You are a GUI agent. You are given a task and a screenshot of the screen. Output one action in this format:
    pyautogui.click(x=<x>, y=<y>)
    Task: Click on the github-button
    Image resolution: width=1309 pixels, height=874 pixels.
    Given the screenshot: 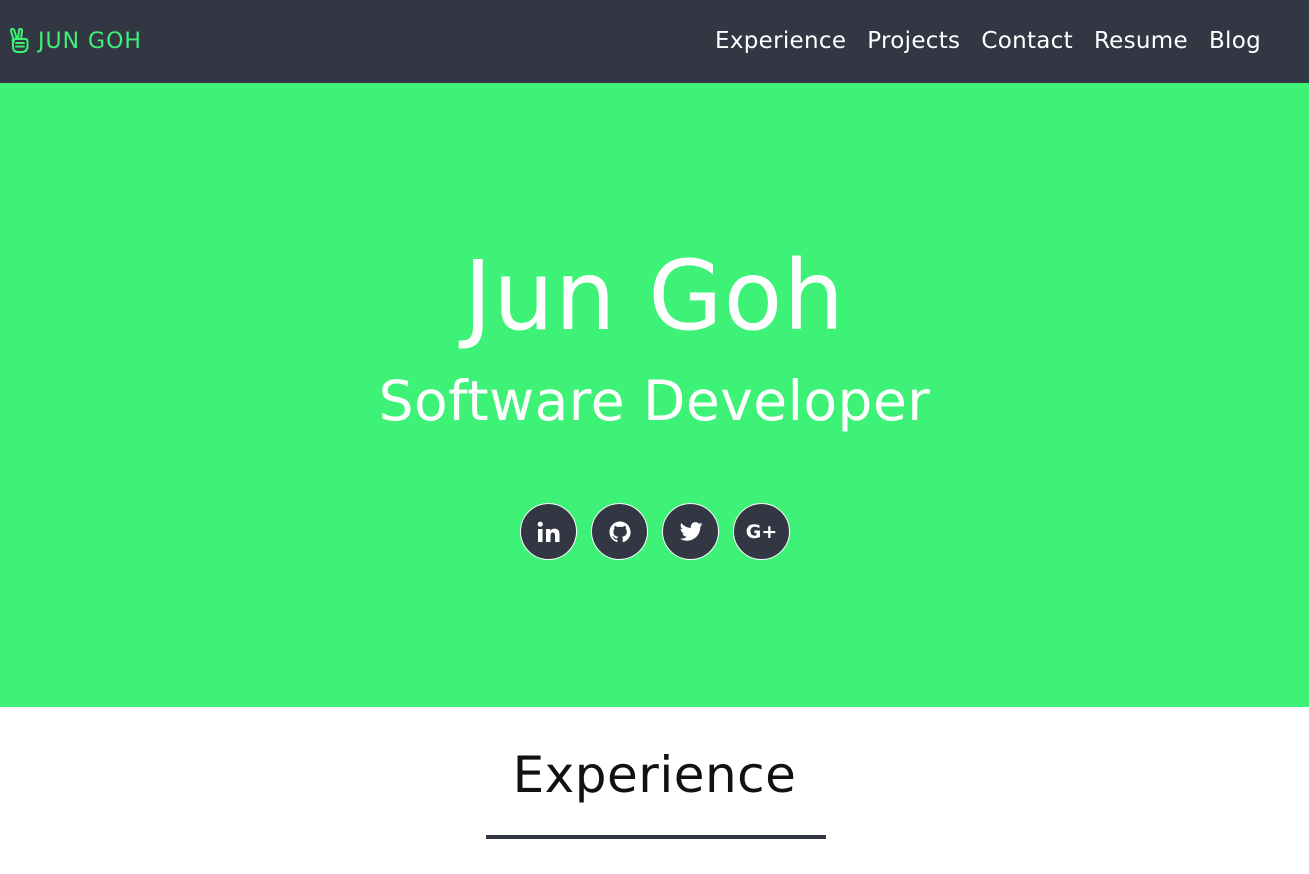 What is the action you would take?
    pyautogui.click(x=619, y=531)
    